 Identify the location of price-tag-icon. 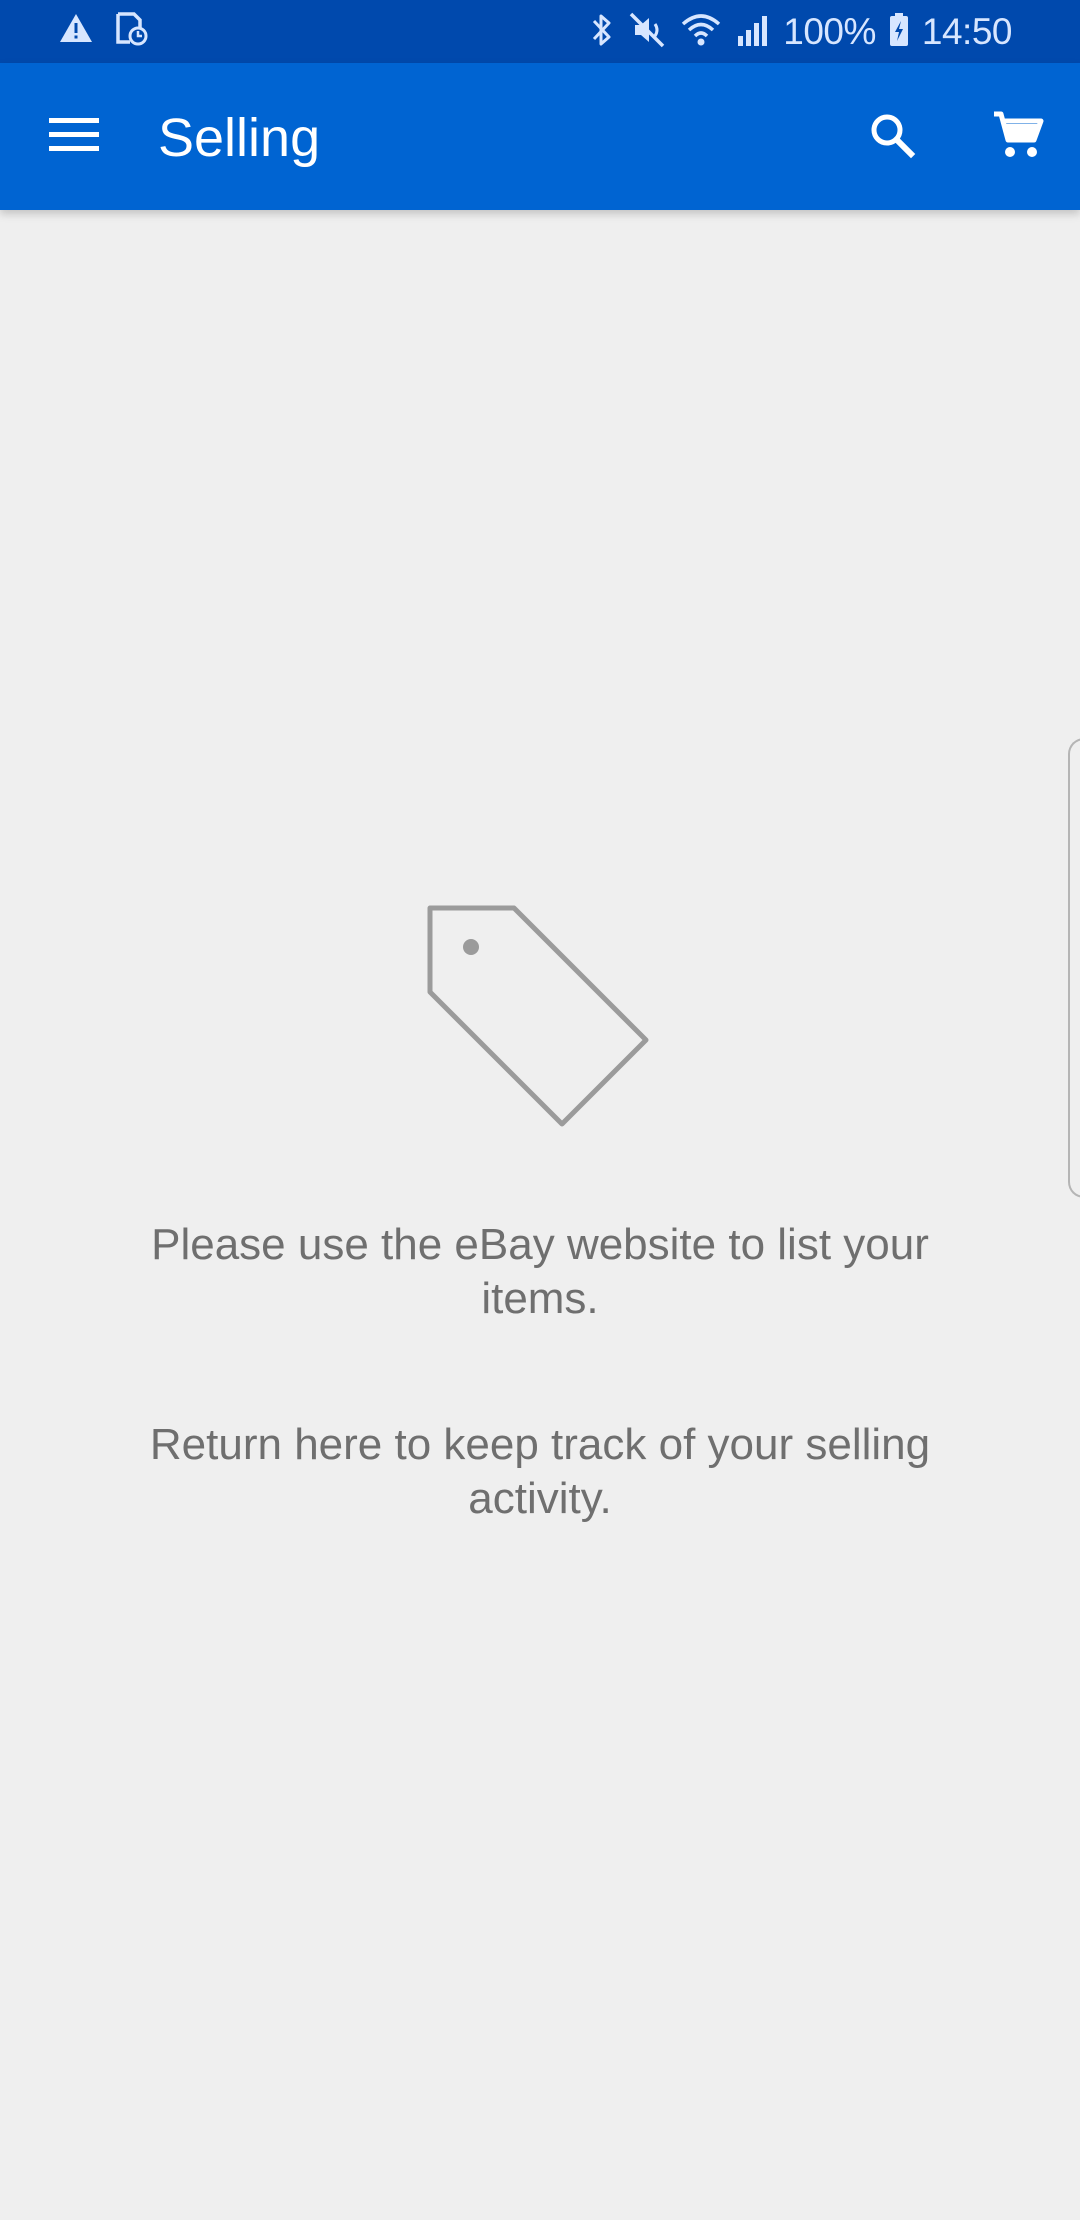
(540, 1020).